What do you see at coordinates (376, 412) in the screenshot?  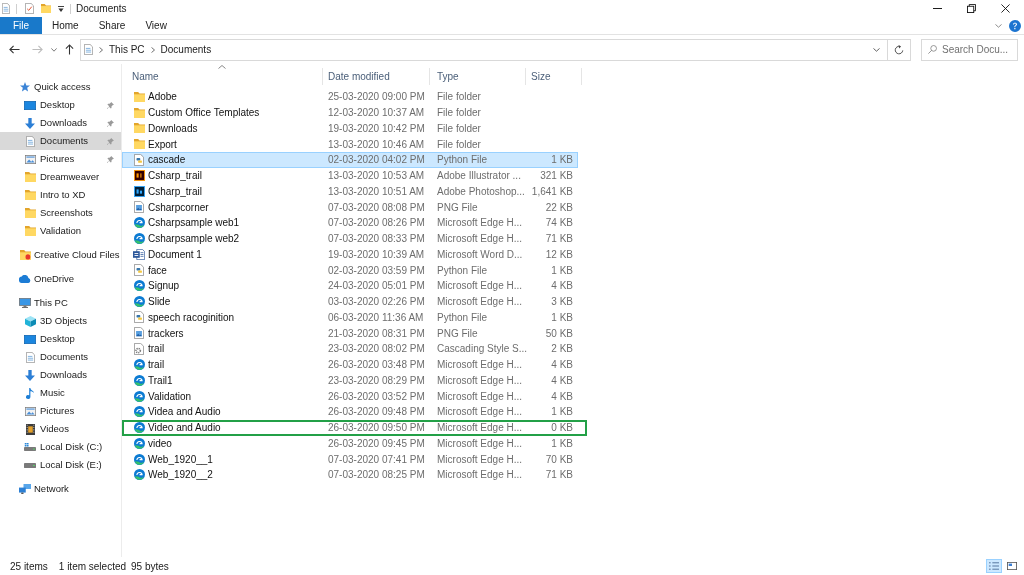 I see `date-modified: 26-03-2020 09:48 PM` at bounding box center [376, 412].